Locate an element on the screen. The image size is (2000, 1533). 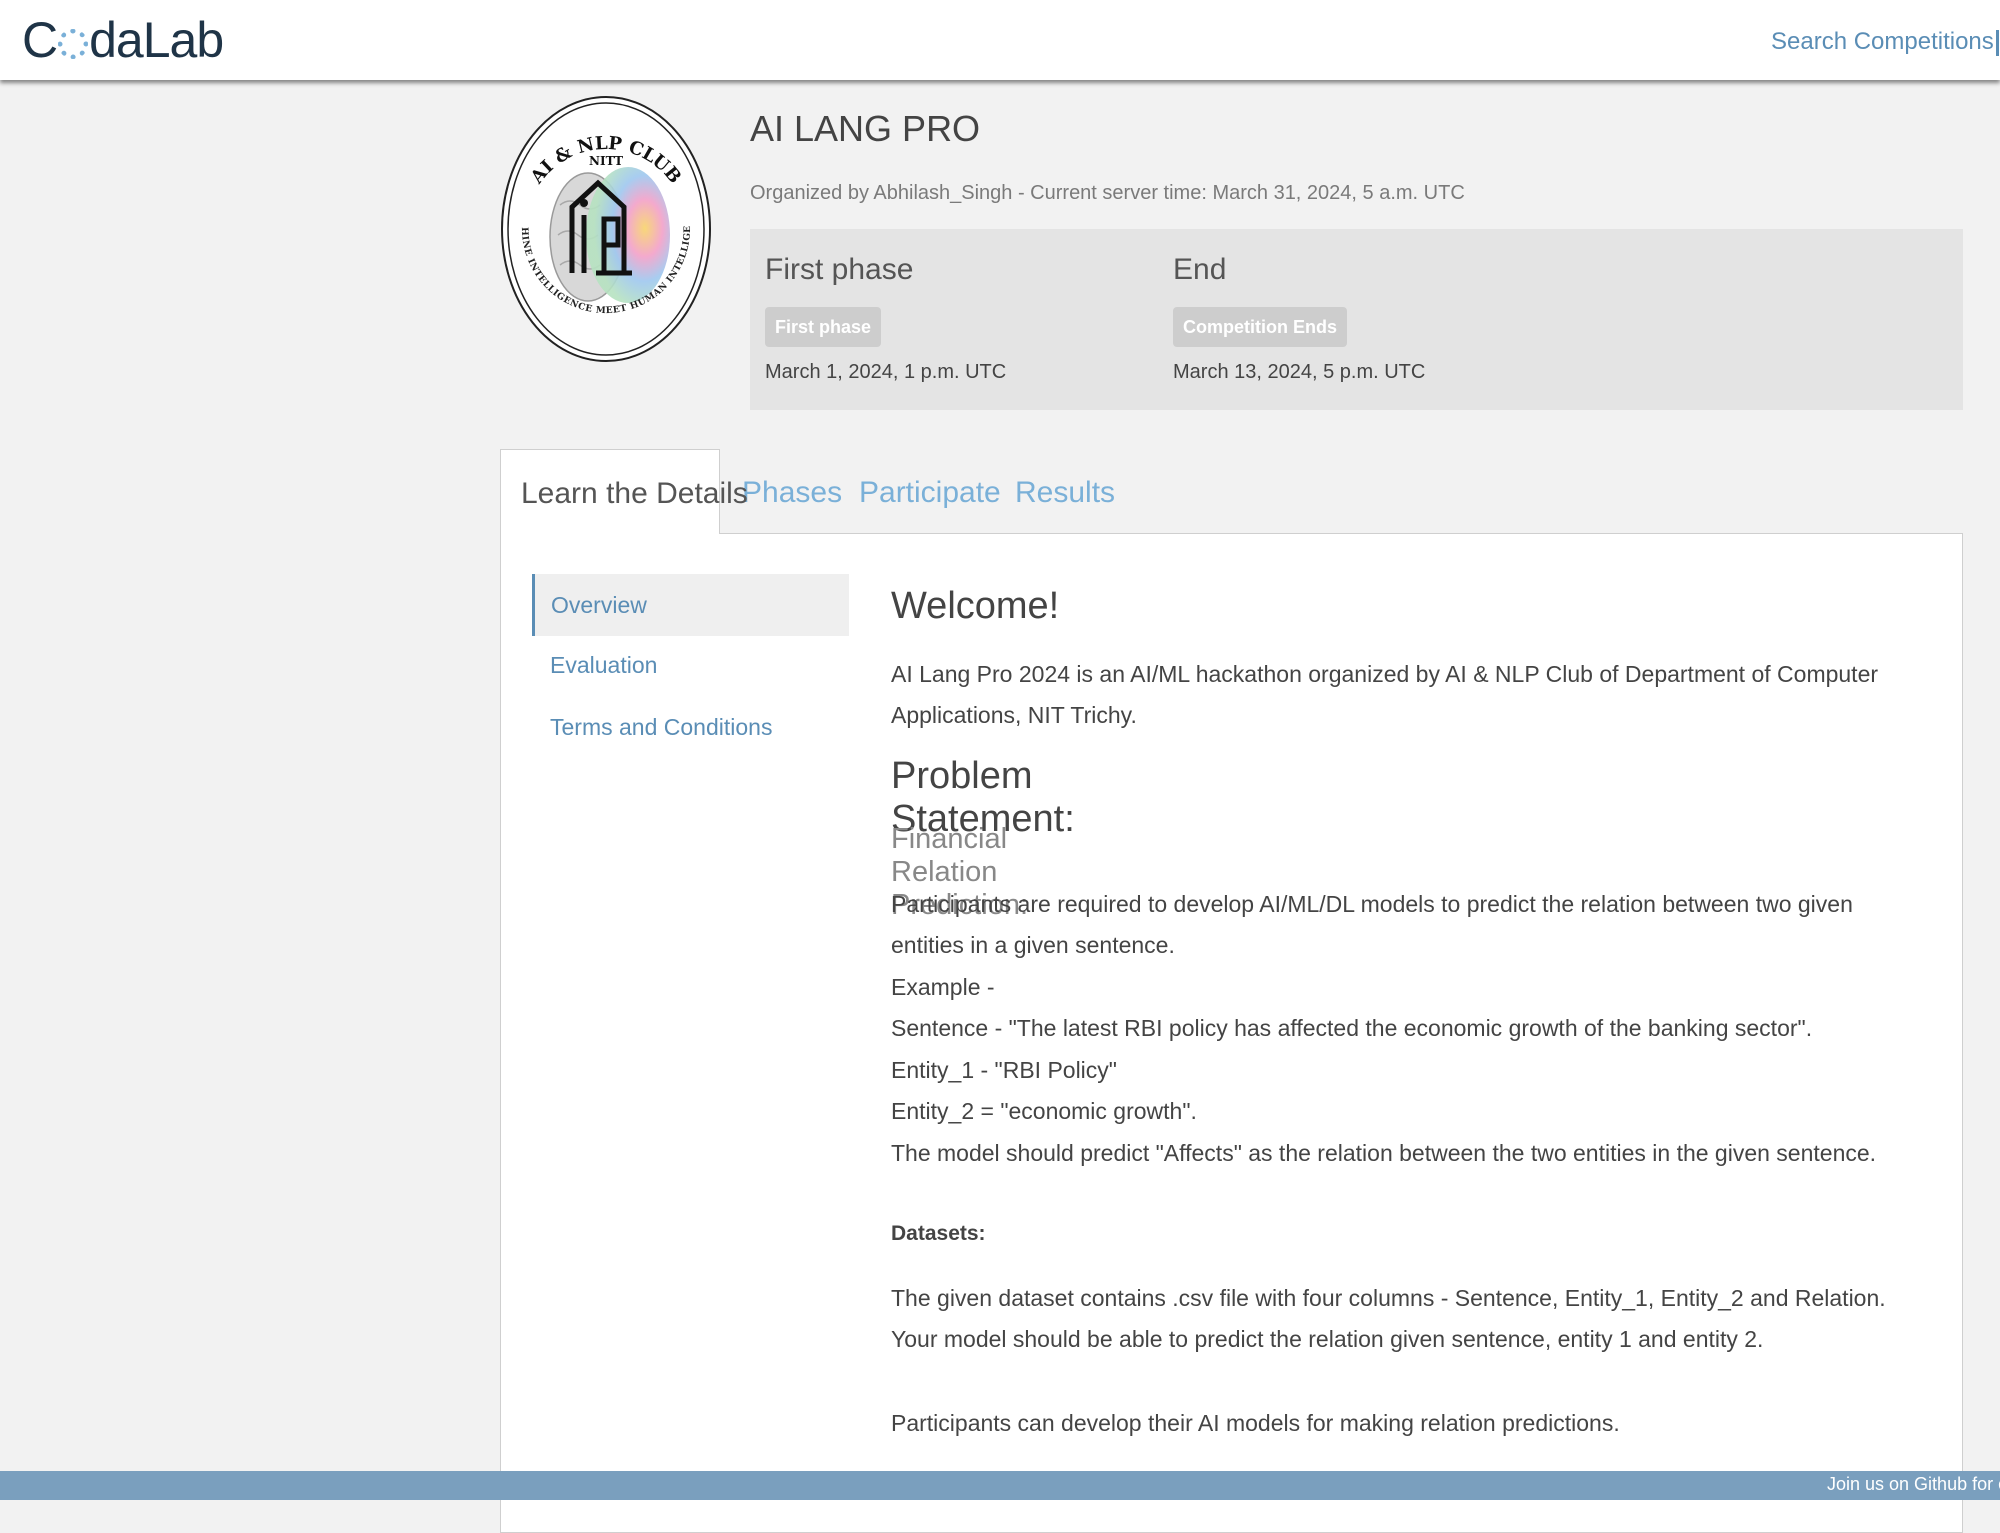
phase-name: First phase is located at coordinates (839, 269).